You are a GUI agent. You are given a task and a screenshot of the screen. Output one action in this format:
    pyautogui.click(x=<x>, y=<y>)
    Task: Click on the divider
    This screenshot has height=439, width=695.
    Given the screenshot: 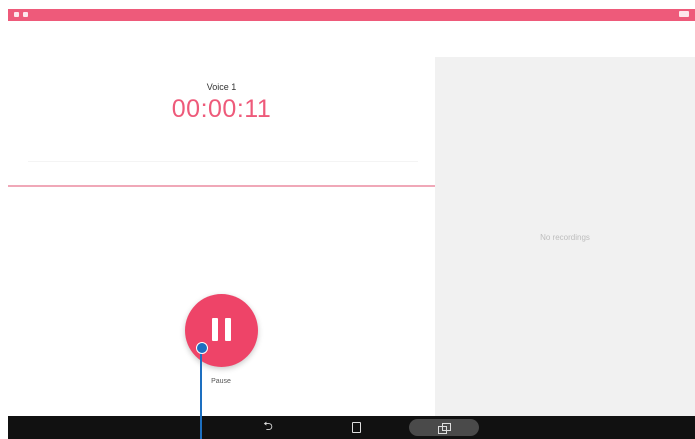 What is the action you would take?
    pyautogui.click(x=223, y=161)
    